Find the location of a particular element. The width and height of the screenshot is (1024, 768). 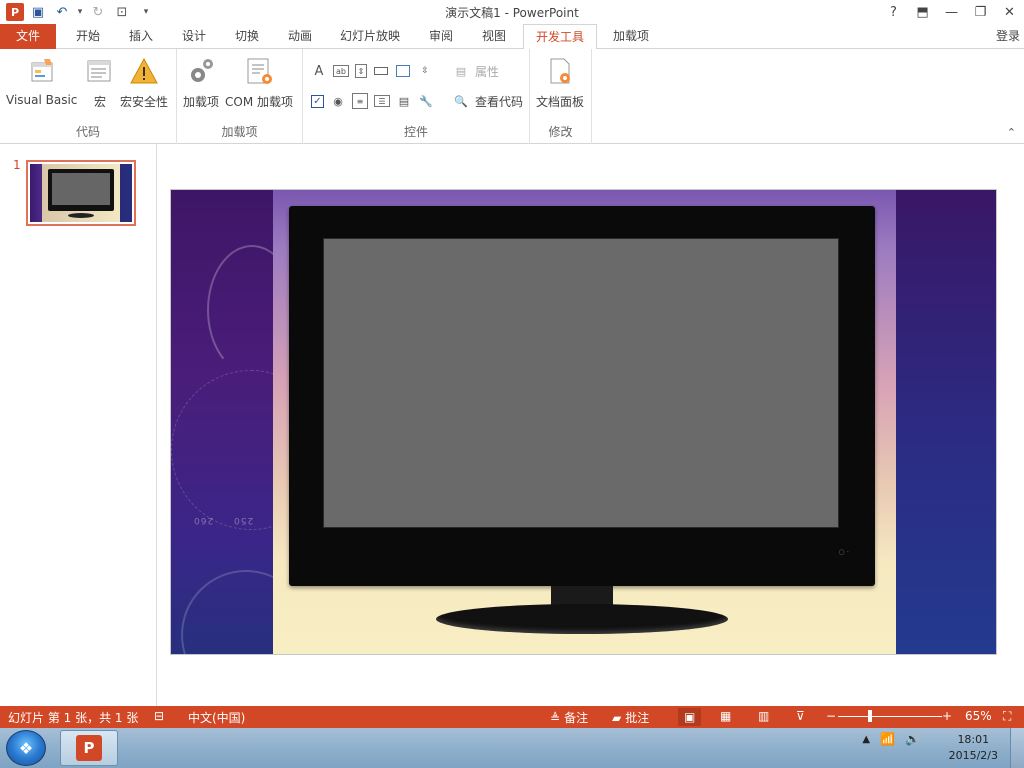

zoom-level: 65% is located at coordinates (978, 716).